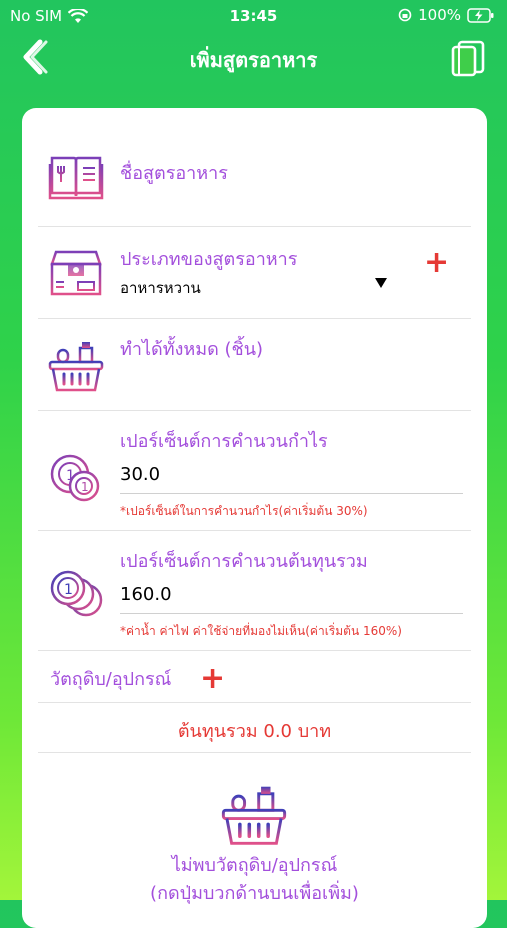  I want to click on recipe-name-row: ชื่อสูตรอาหาร, so click(254, 176).